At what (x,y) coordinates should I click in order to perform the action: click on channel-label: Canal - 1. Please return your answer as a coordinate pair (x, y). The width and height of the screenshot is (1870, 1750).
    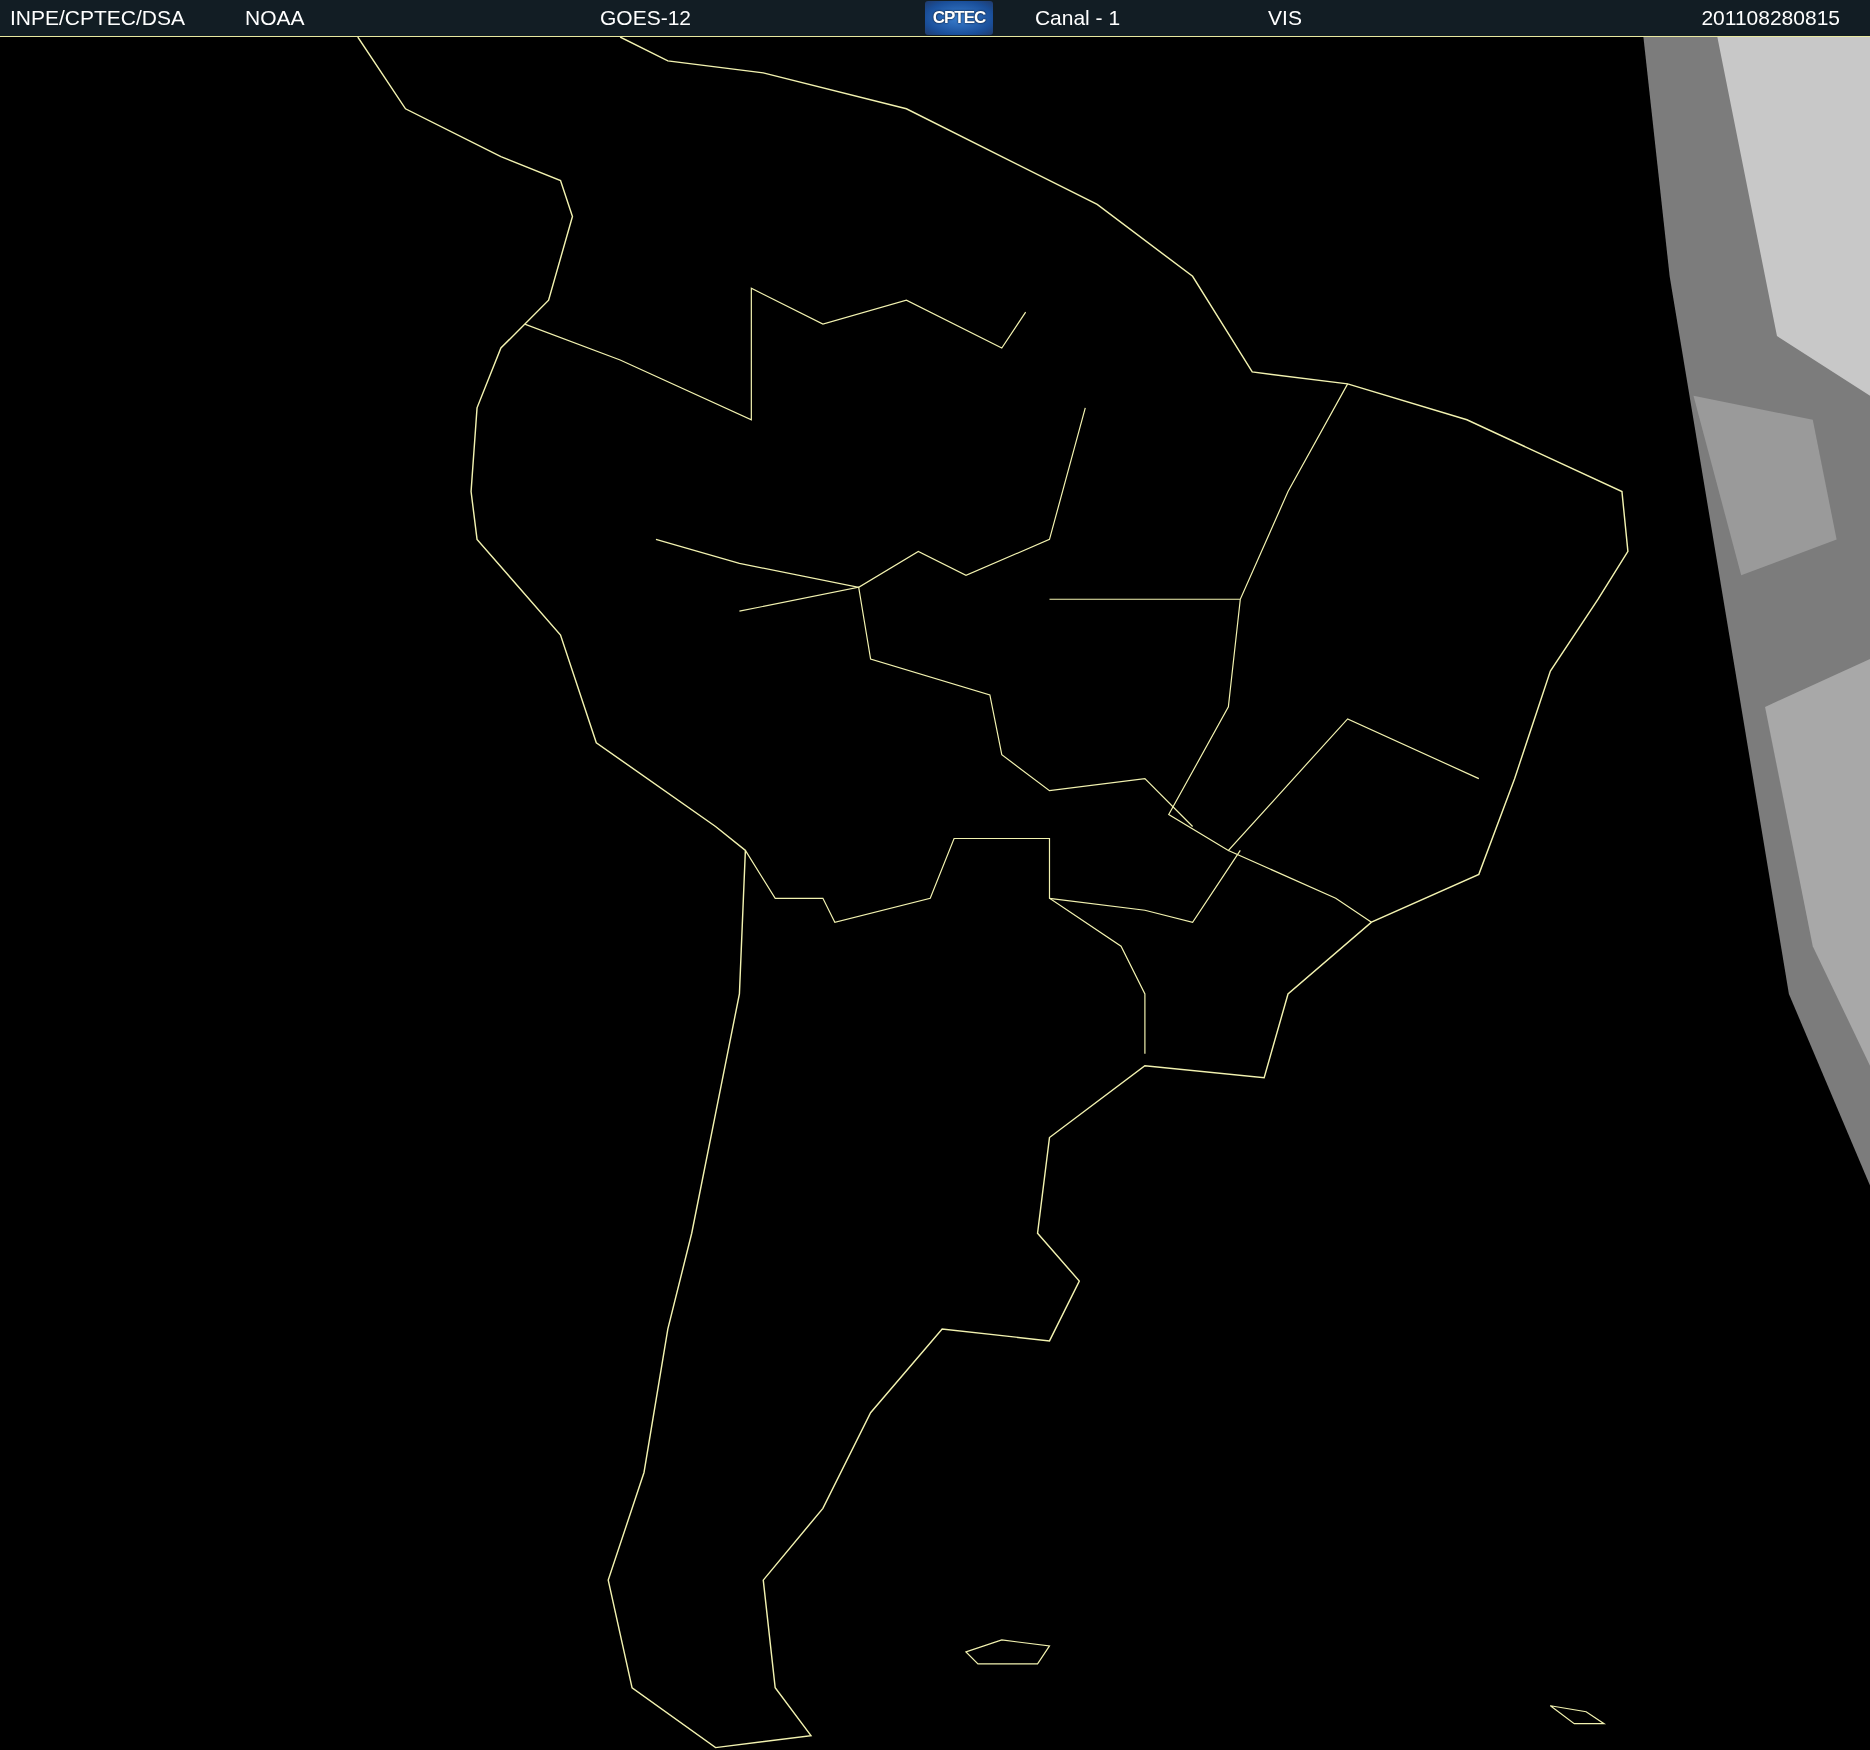
    Looking at the image, I should click on (1077, 18).